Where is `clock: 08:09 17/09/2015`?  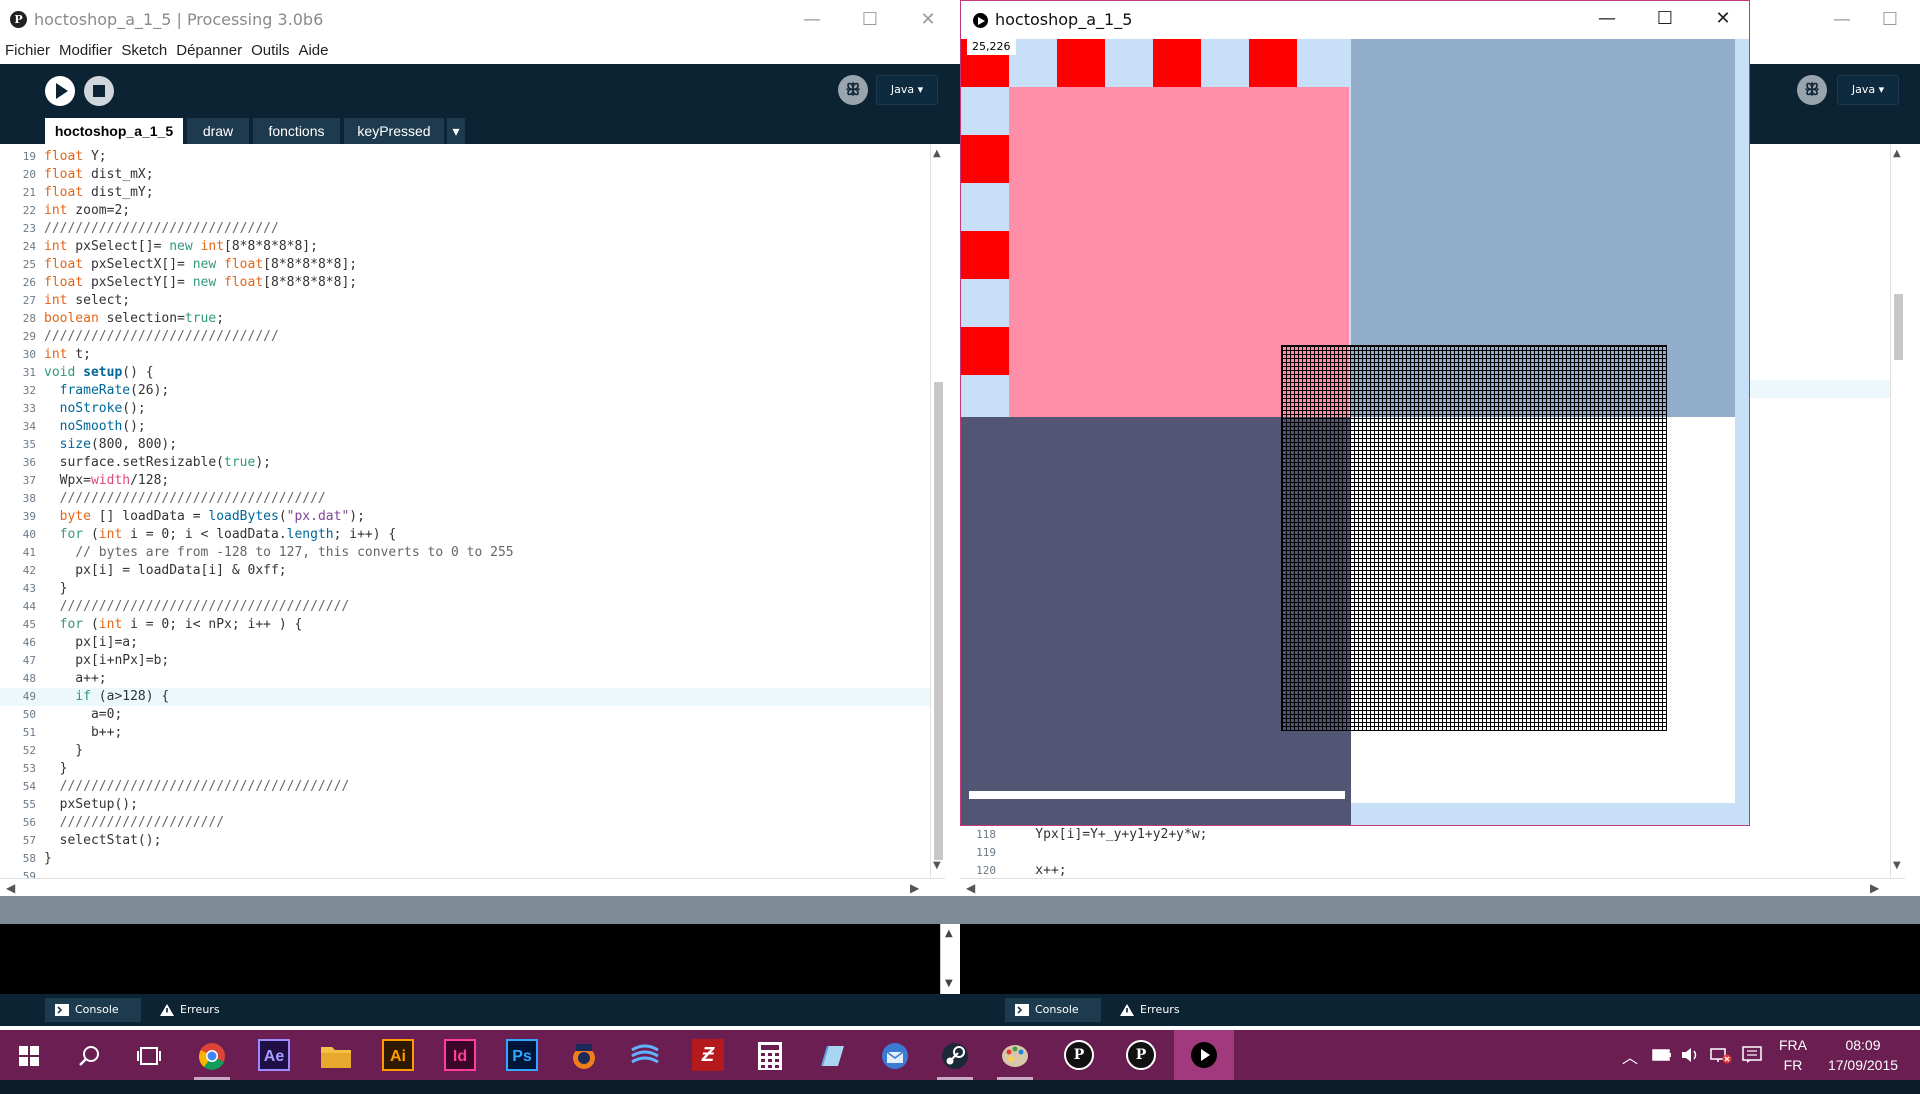
clock: 08:09 17/09/2015 is located at coordinates (1863, 1060).